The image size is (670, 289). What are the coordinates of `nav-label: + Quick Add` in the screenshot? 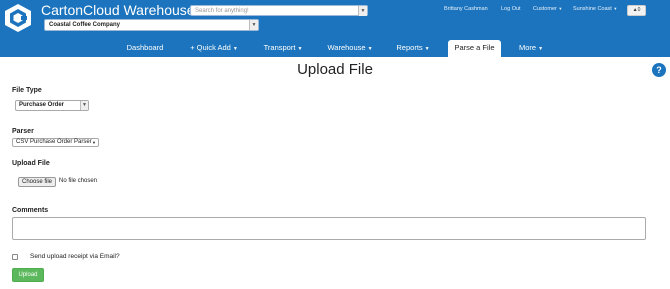 It's located at (210, 47).